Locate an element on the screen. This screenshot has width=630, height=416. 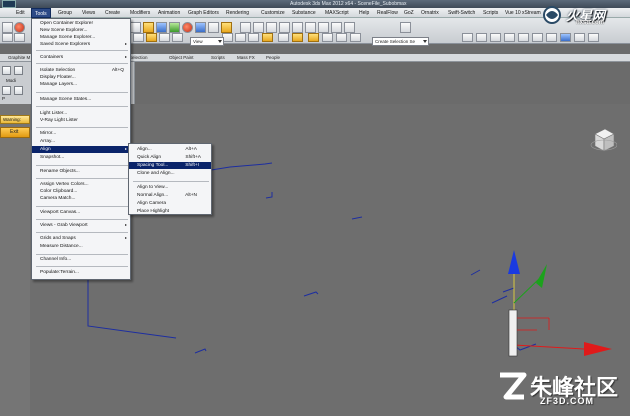
menu-item-shortcut: Alt+A is located at coordinates (191, 149).